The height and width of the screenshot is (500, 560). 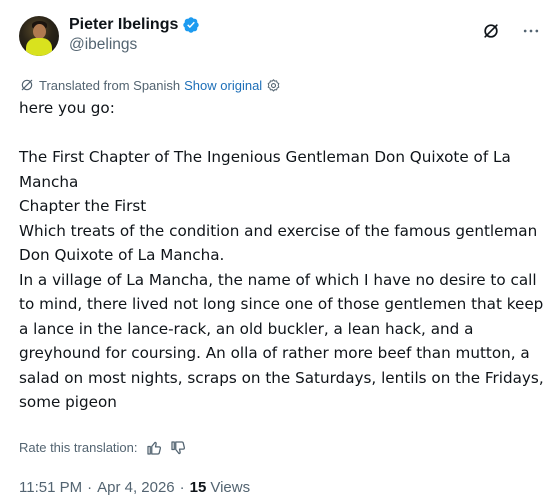 I want to click on tweet-header: Pieter Ibelings @ibelings, so click(x=281, y=38).